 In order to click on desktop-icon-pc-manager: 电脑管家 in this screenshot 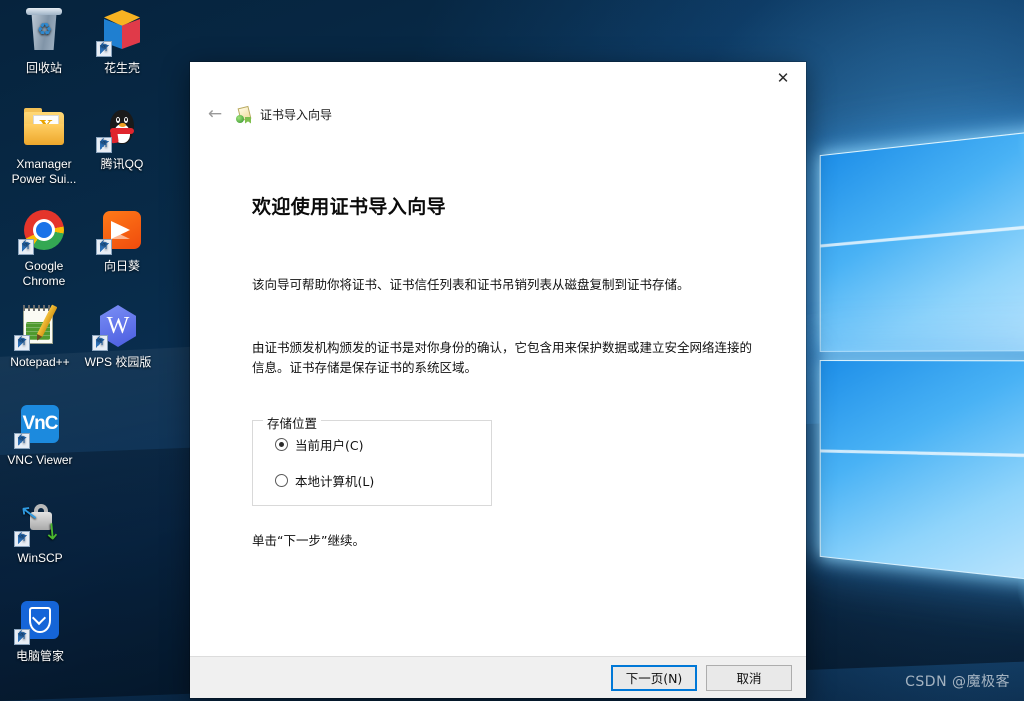, I will do `click(40, 630)`.